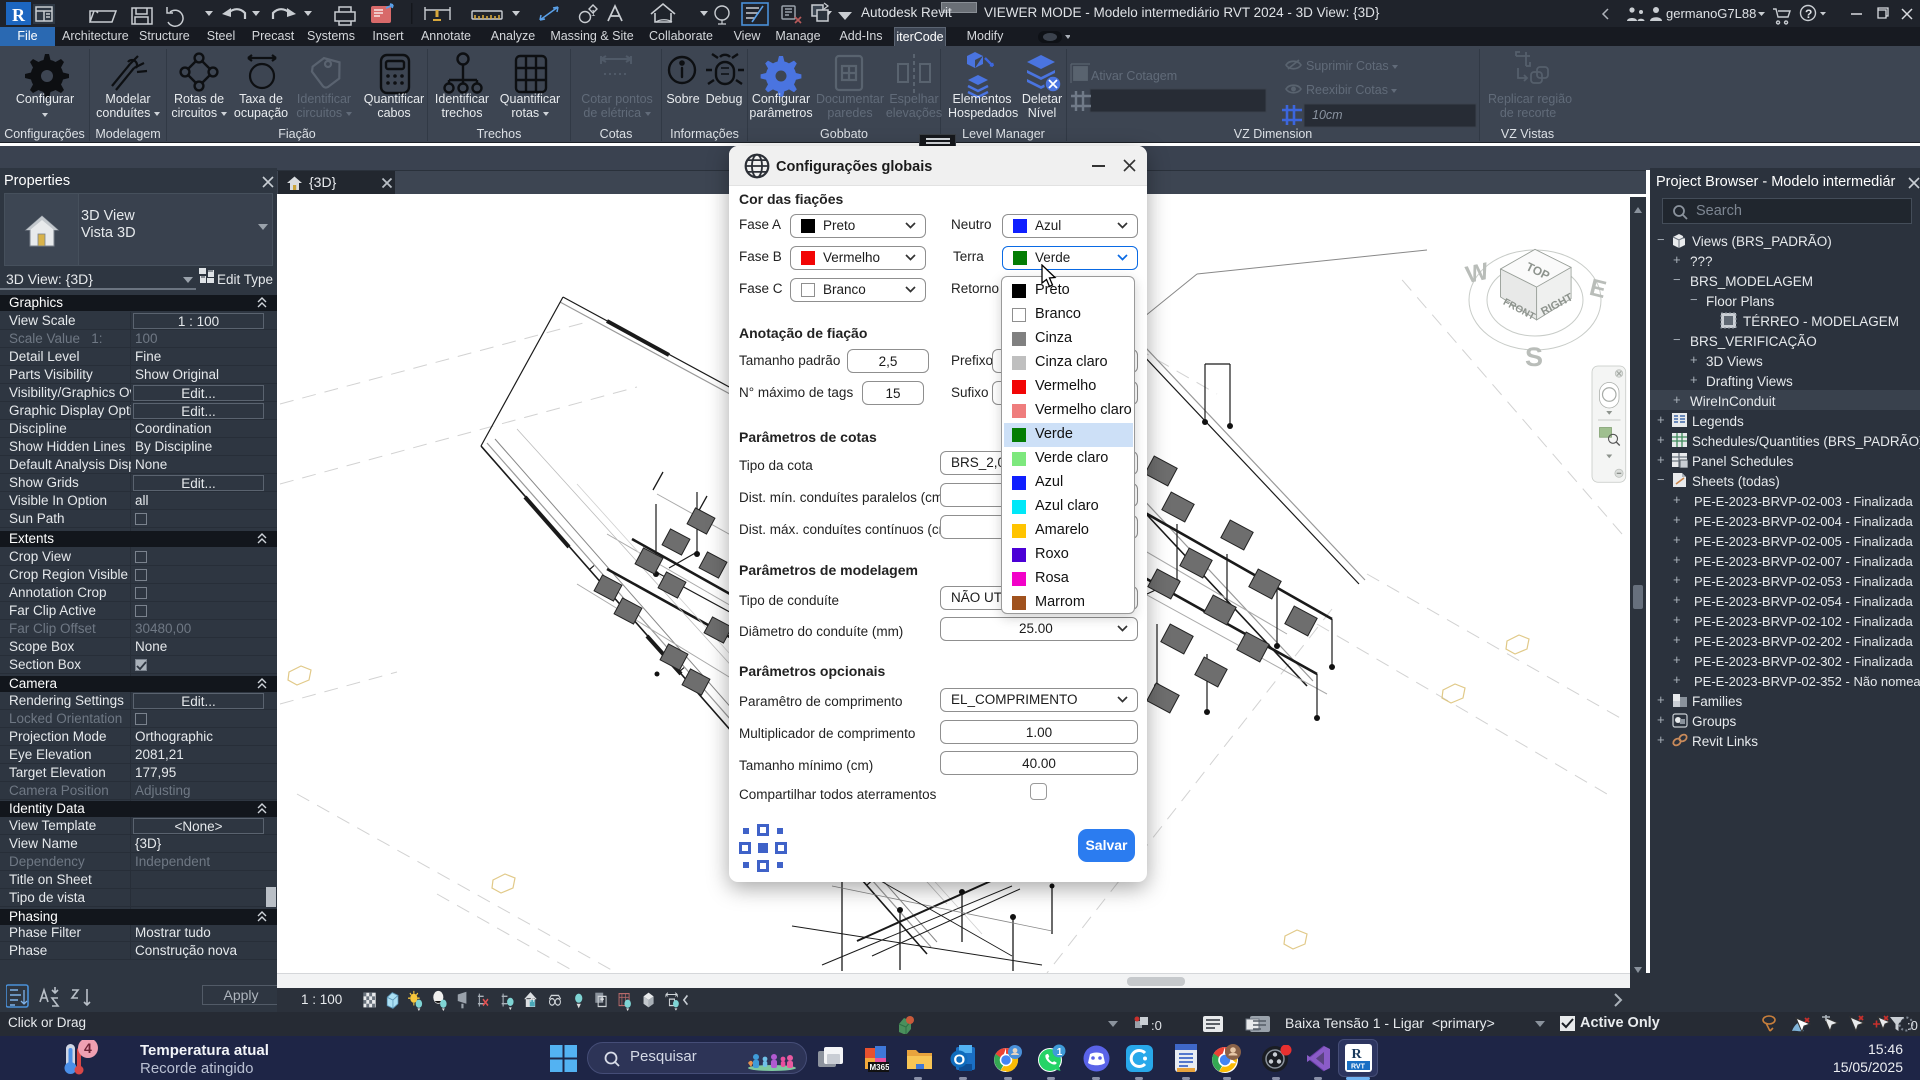 This screenshot has height=1080, width=1920. Describe the element at coordinates (1711, 13) in the screenshot. I see `svg-text: germanoG7L88` at that location.